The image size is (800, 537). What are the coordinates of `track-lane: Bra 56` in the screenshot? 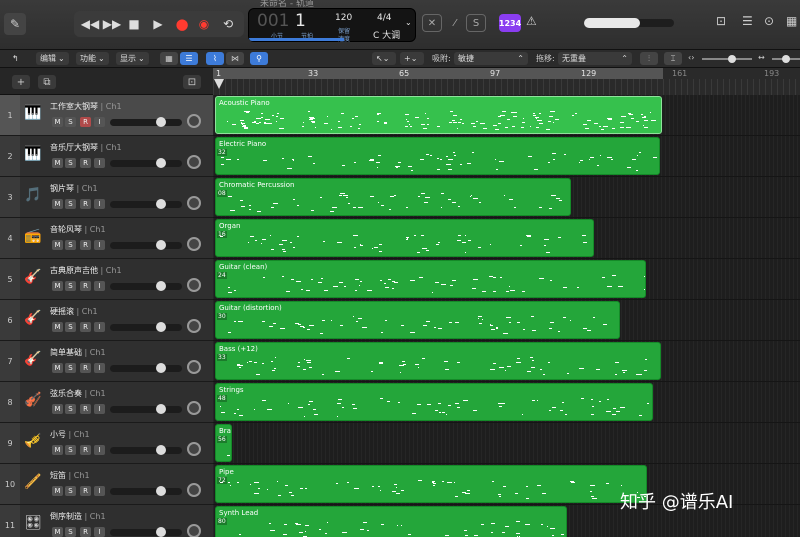 It's located at (506, 443).